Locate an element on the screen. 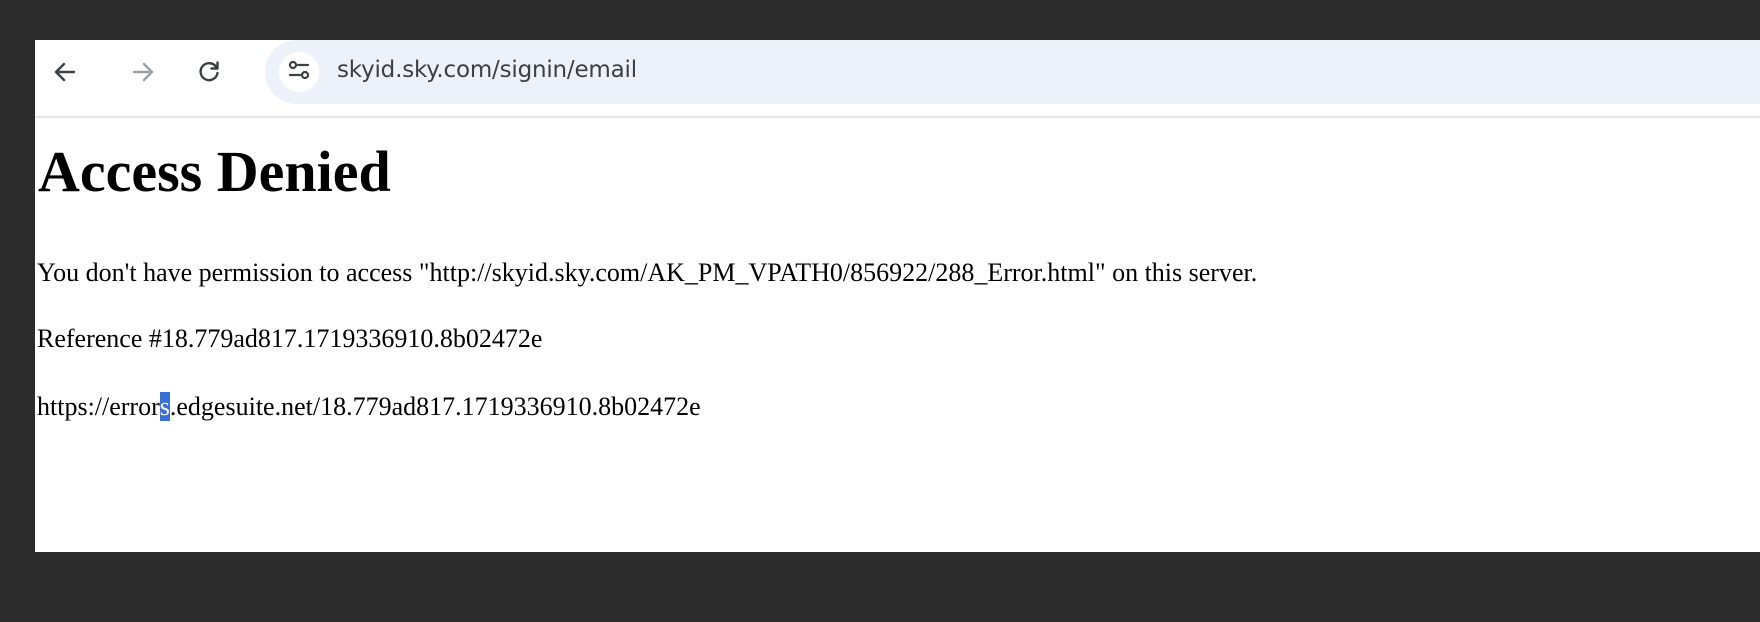 The image size is (1760, 622). tune-icon is located at coordinates (299, 72).